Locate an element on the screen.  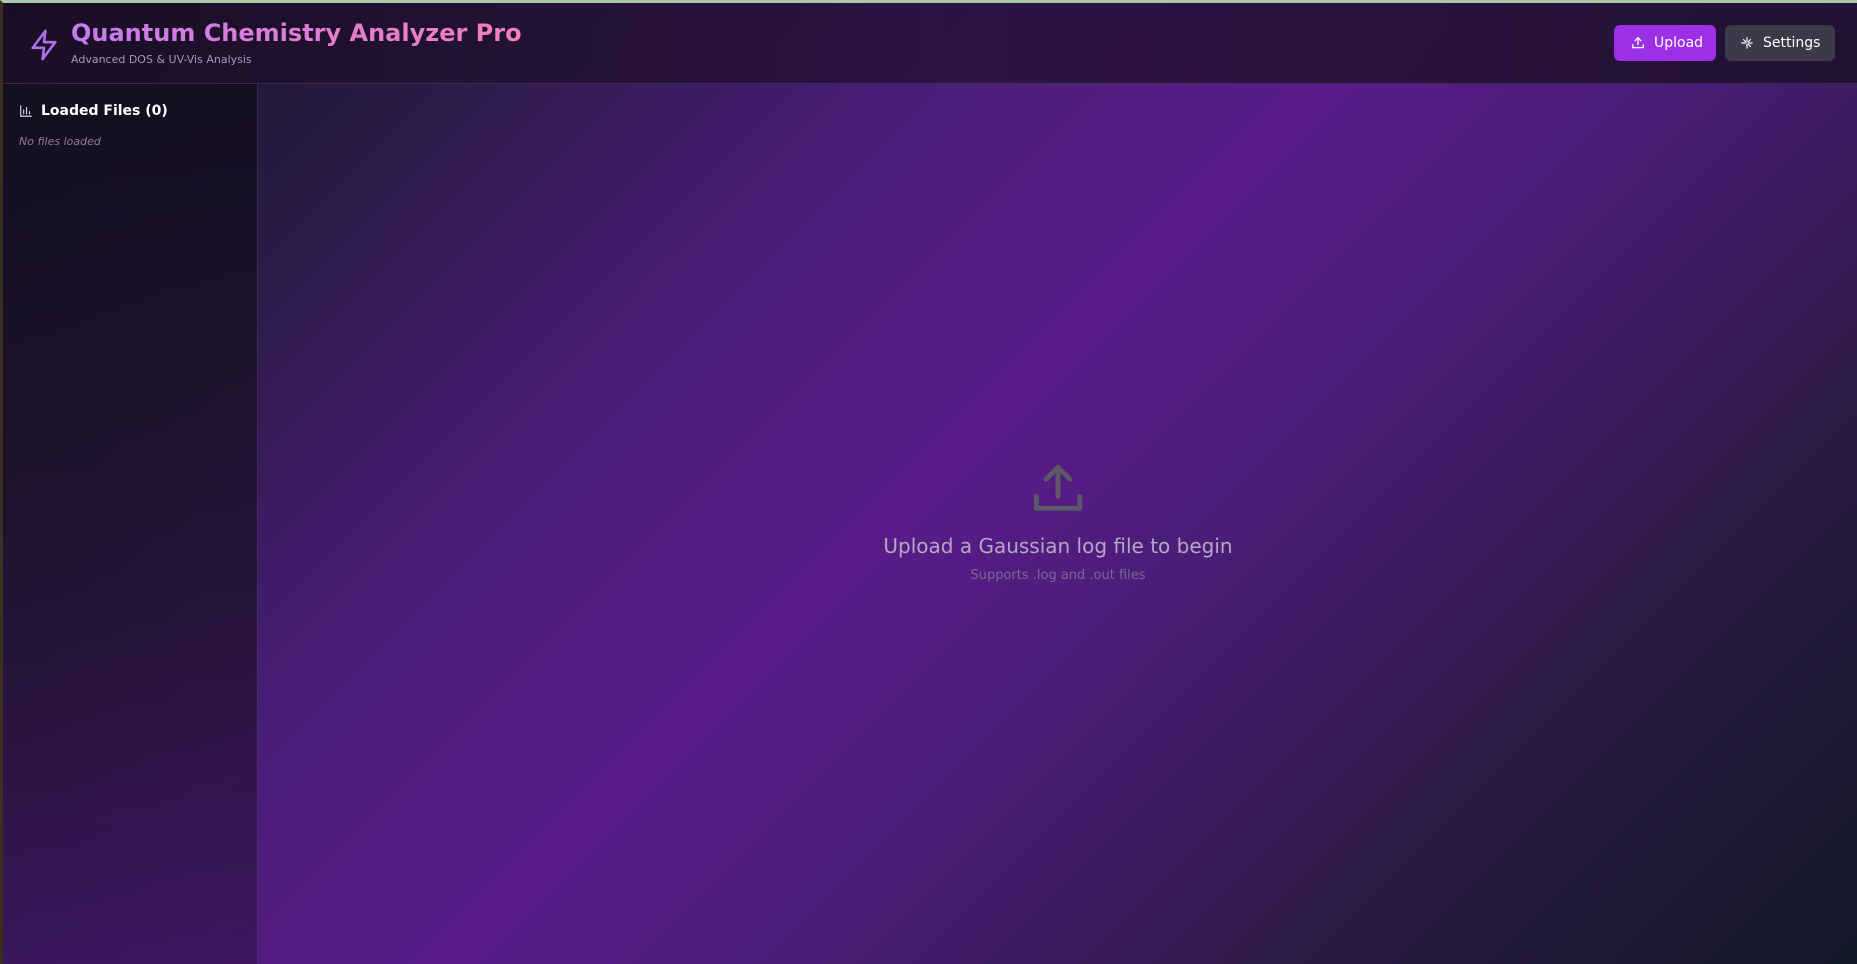
sparkle-icon is located at coordinates (1747, 43).